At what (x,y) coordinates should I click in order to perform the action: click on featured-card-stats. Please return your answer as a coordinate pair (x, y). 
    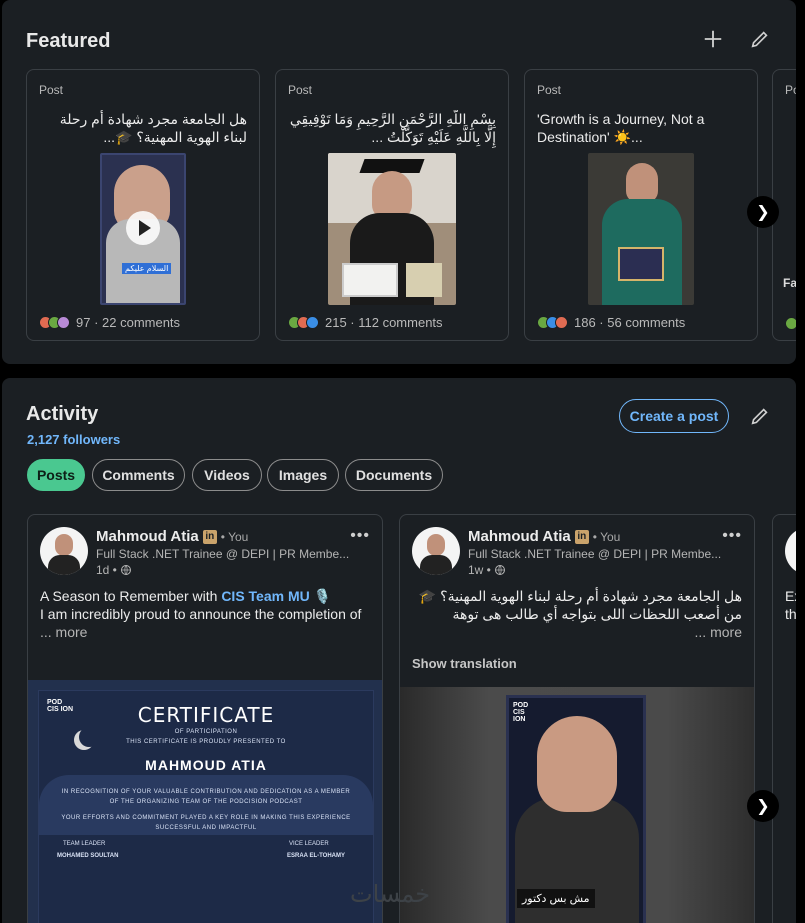
    Looking at the image, I should click on (790, 323).